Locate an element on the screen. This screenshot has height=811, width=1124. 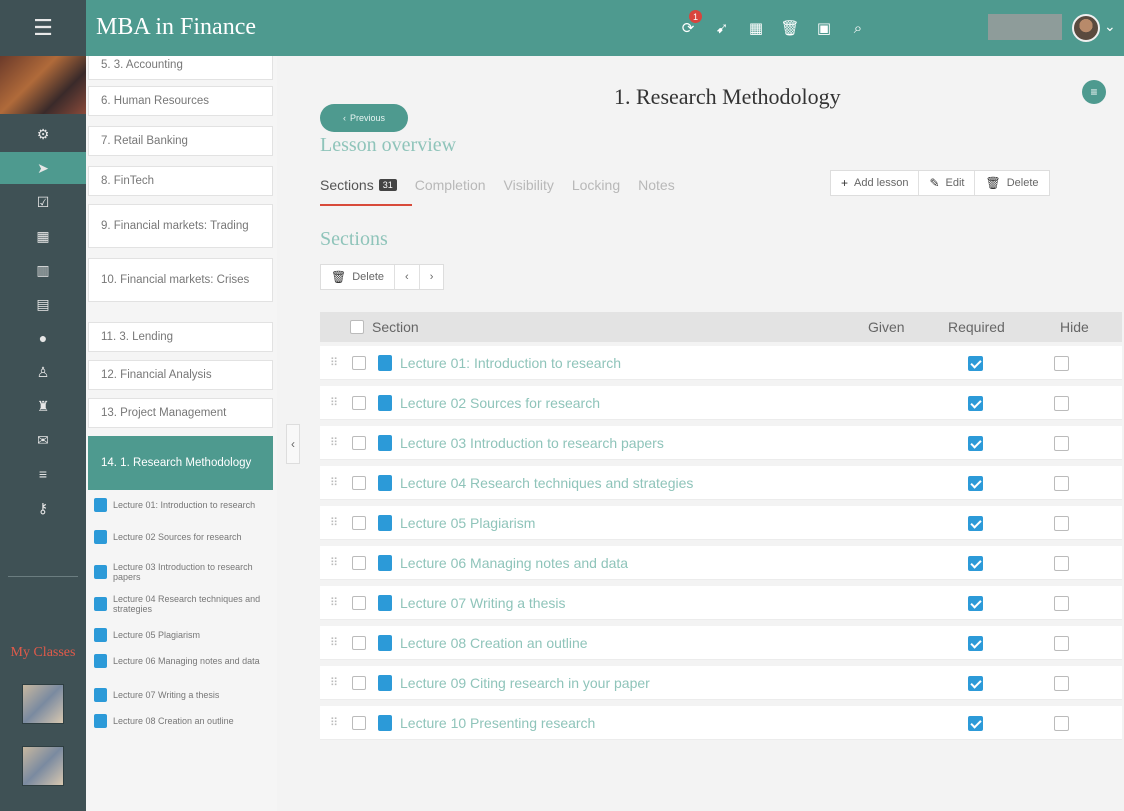
delete-lesson-button: 🗑 Delete is located at coordinates (1011, 183).